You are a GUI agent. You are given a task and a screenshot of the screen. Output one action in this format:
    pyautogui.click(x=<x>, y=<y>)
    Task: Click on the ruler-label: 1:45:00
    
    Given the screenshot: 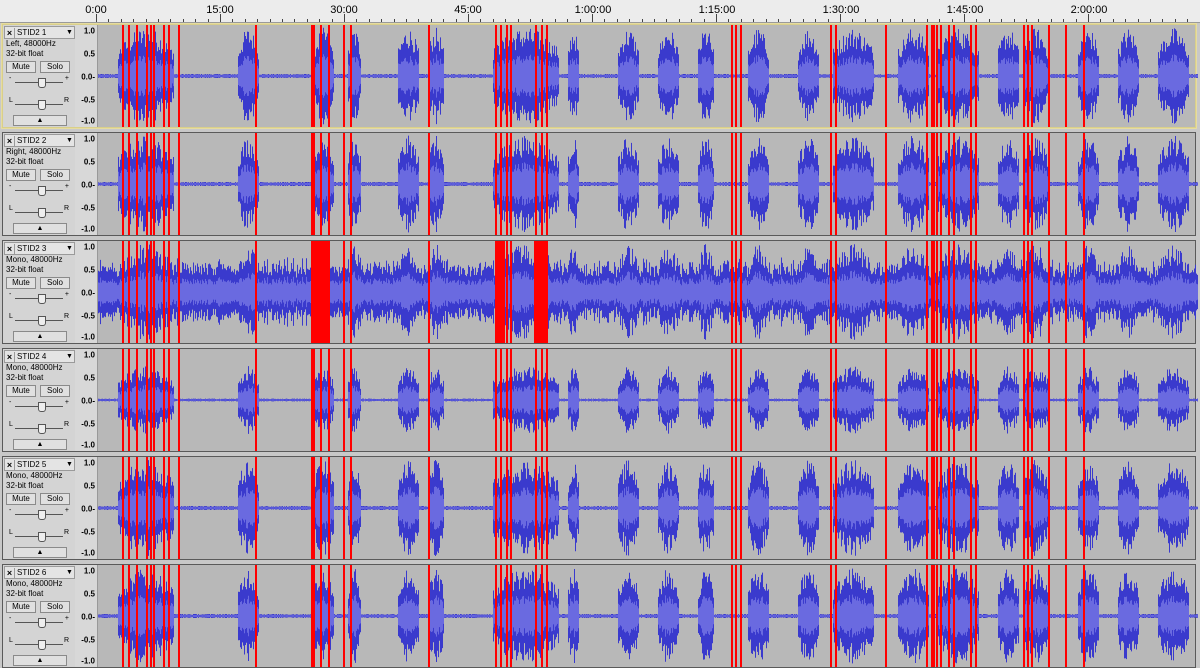 What is the action you would take?
    pyautogui.click(x=965, y=10)
    